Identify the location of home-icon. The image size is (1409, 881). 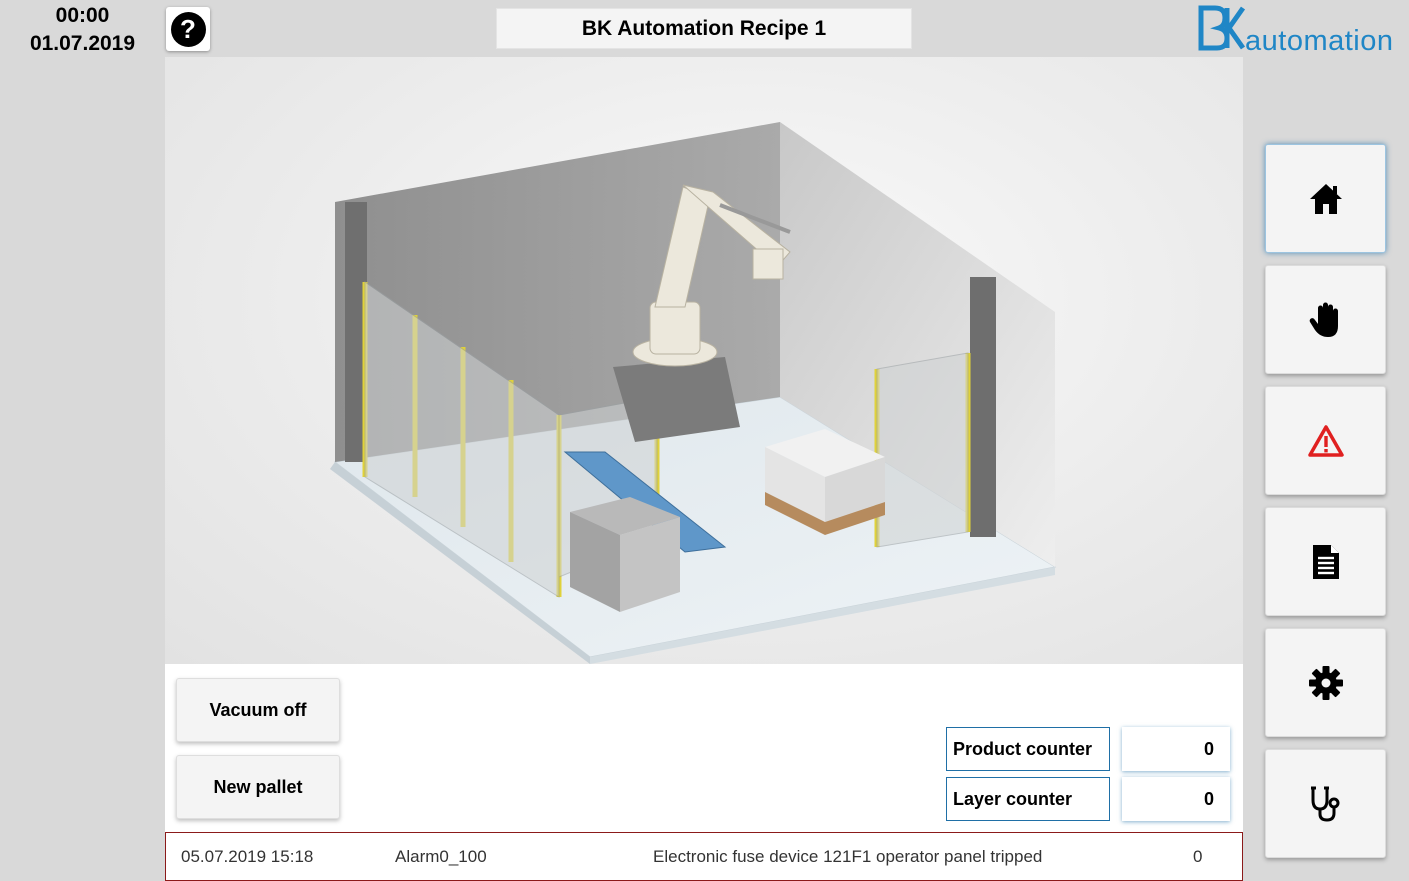
(1325, 198).